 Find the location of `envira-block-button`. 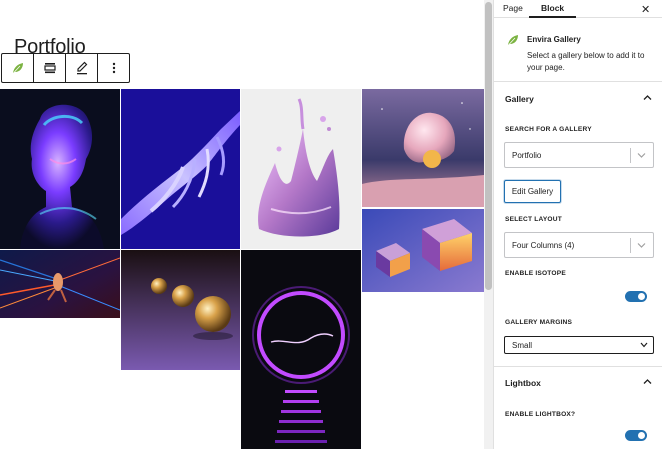

envira-block-button is located at coordinates (17, 68).